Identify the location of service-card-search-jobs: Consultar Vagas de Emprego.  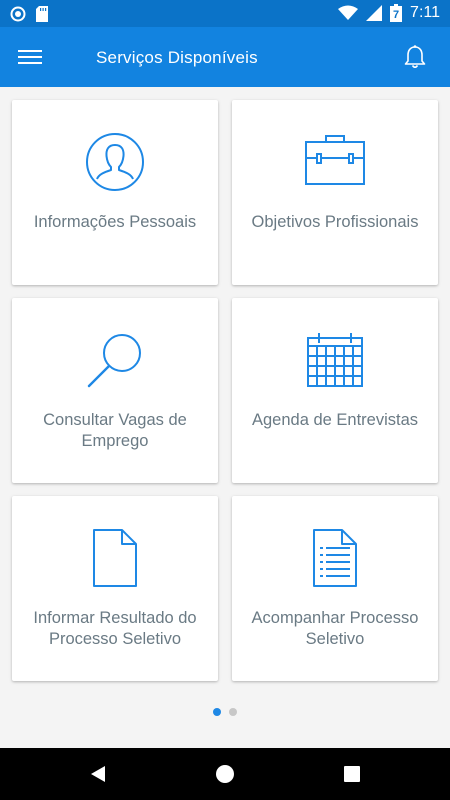
(115, 390).